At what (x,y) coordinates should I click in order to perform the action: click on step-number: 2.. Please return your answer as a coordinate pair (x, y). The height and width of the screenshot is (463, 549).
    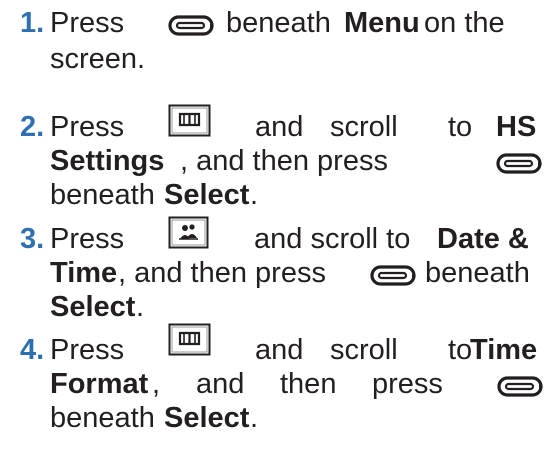
    Looking at the image, I should click on (32, 127).